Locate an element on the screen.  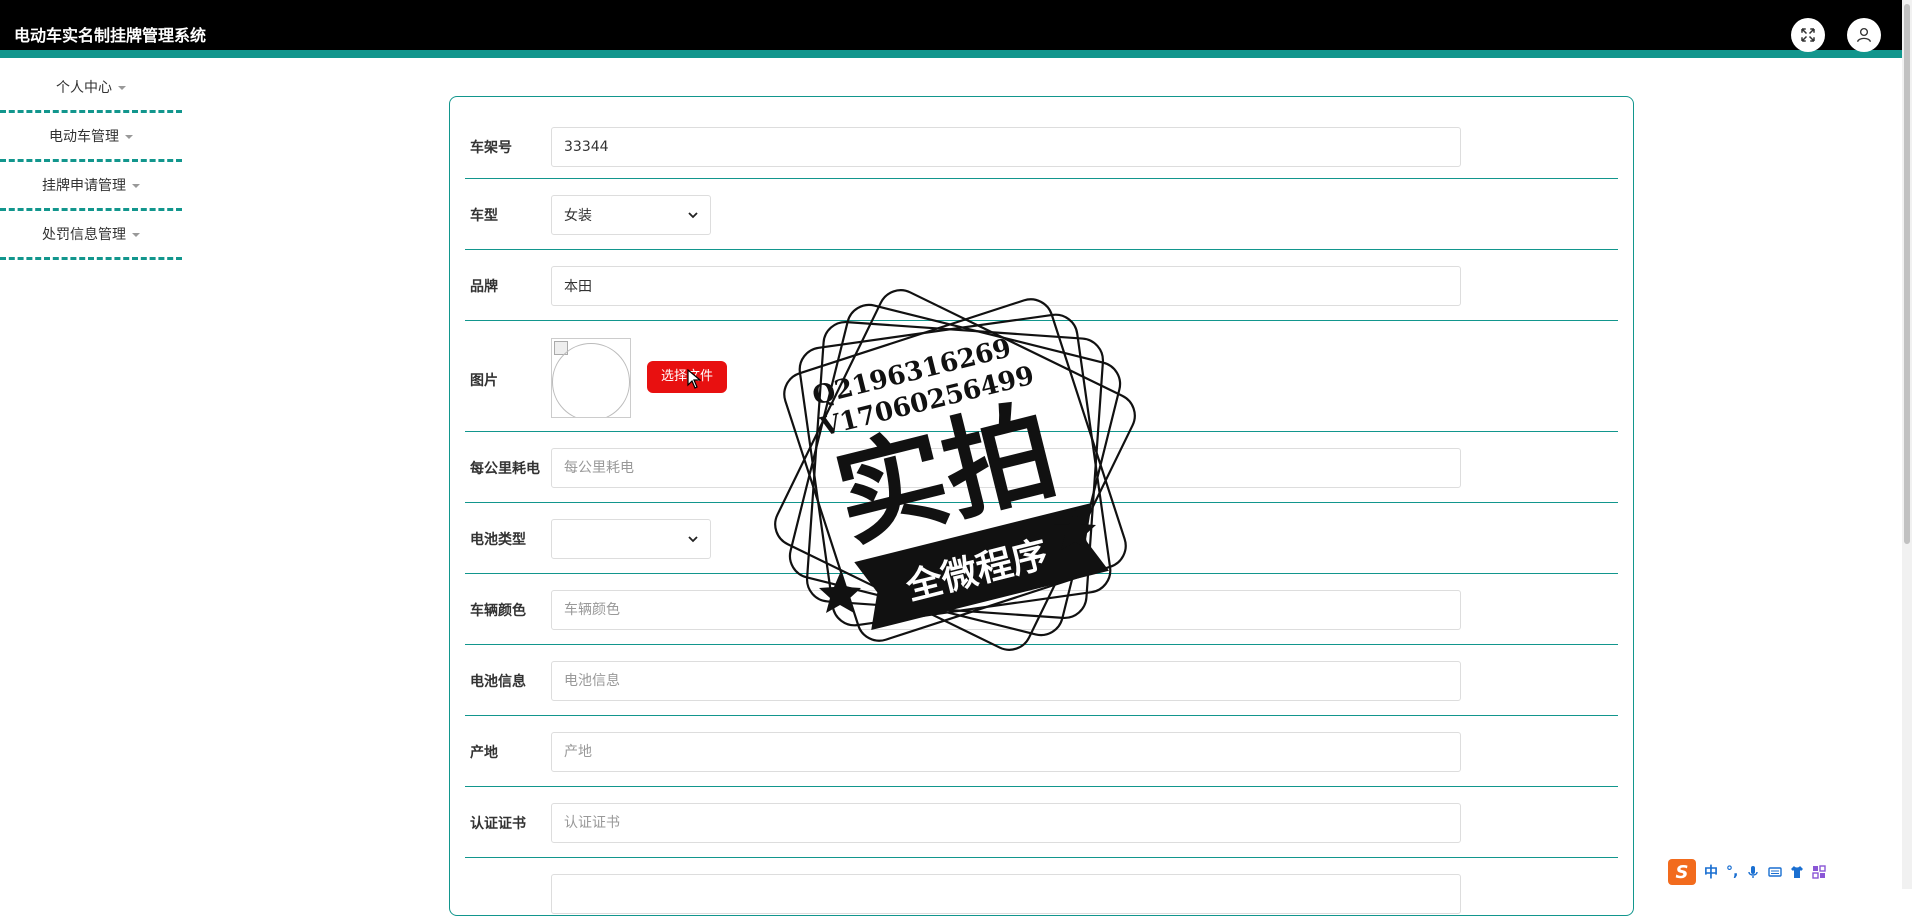
certificate-label: 认证证书 is located at coordinates (498, 824).